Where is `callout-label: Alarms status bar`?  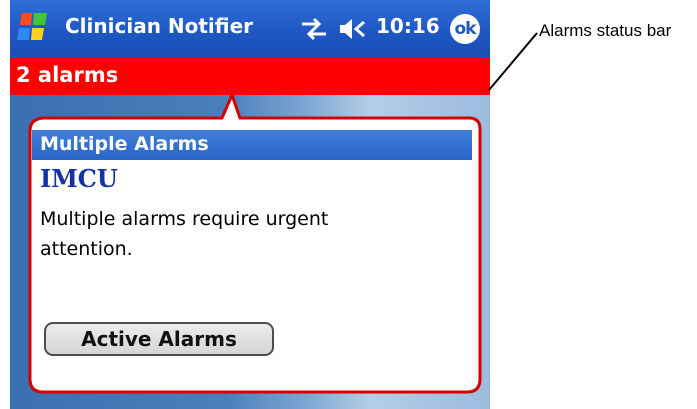
callout-label: Alarms status bar is located at coordinates (605, 30).